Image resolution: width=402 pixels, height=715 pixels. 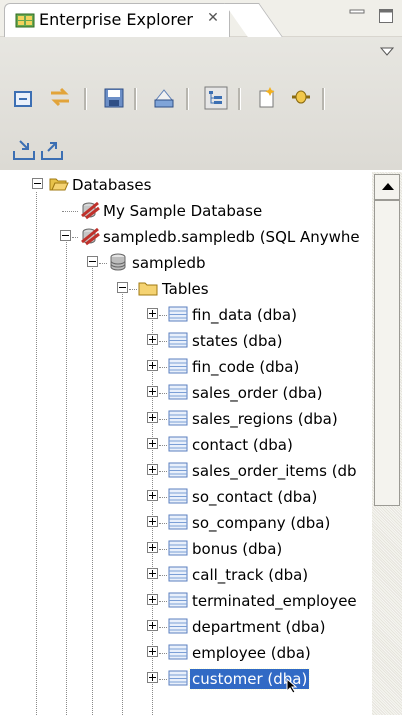 I want to click on tab-enterprise-explorer: Enterprise Explorer ✕, so click(x=117, y=20).